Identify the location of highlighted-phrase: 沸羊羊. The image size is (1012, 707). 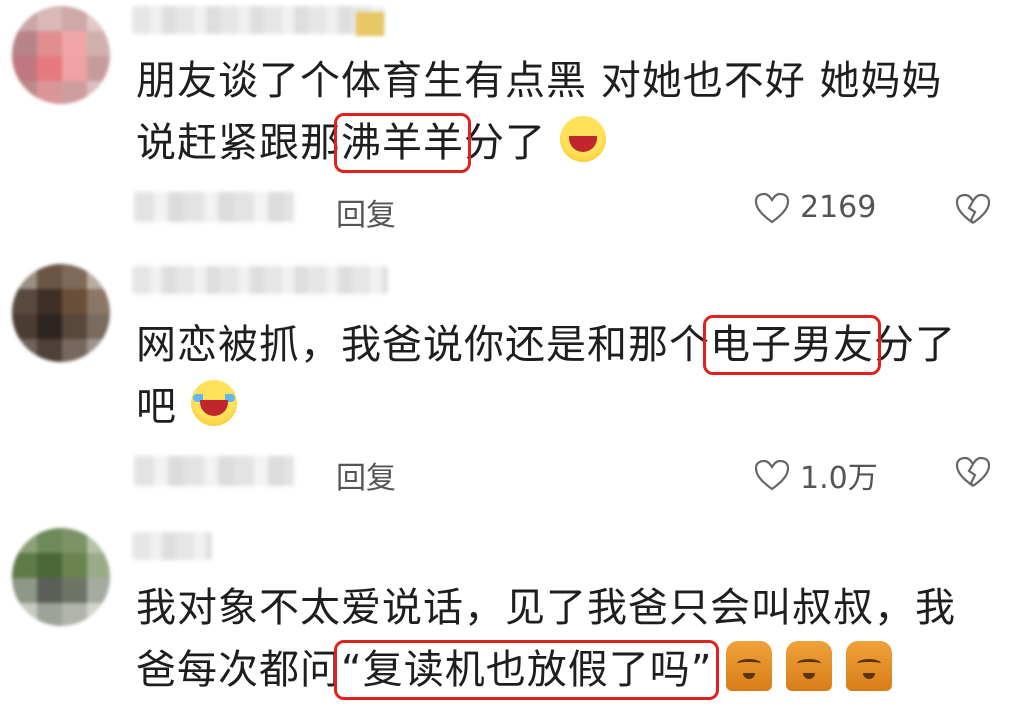
(402, 143).